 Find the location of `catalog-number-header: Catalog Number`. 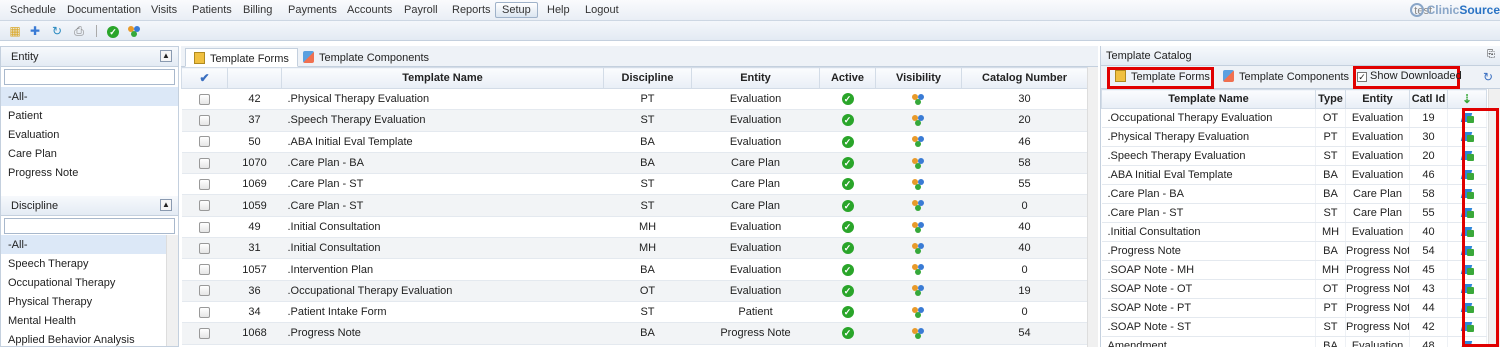

catalog-number-header: Catalog Number is located at coordinates (1024, 78).